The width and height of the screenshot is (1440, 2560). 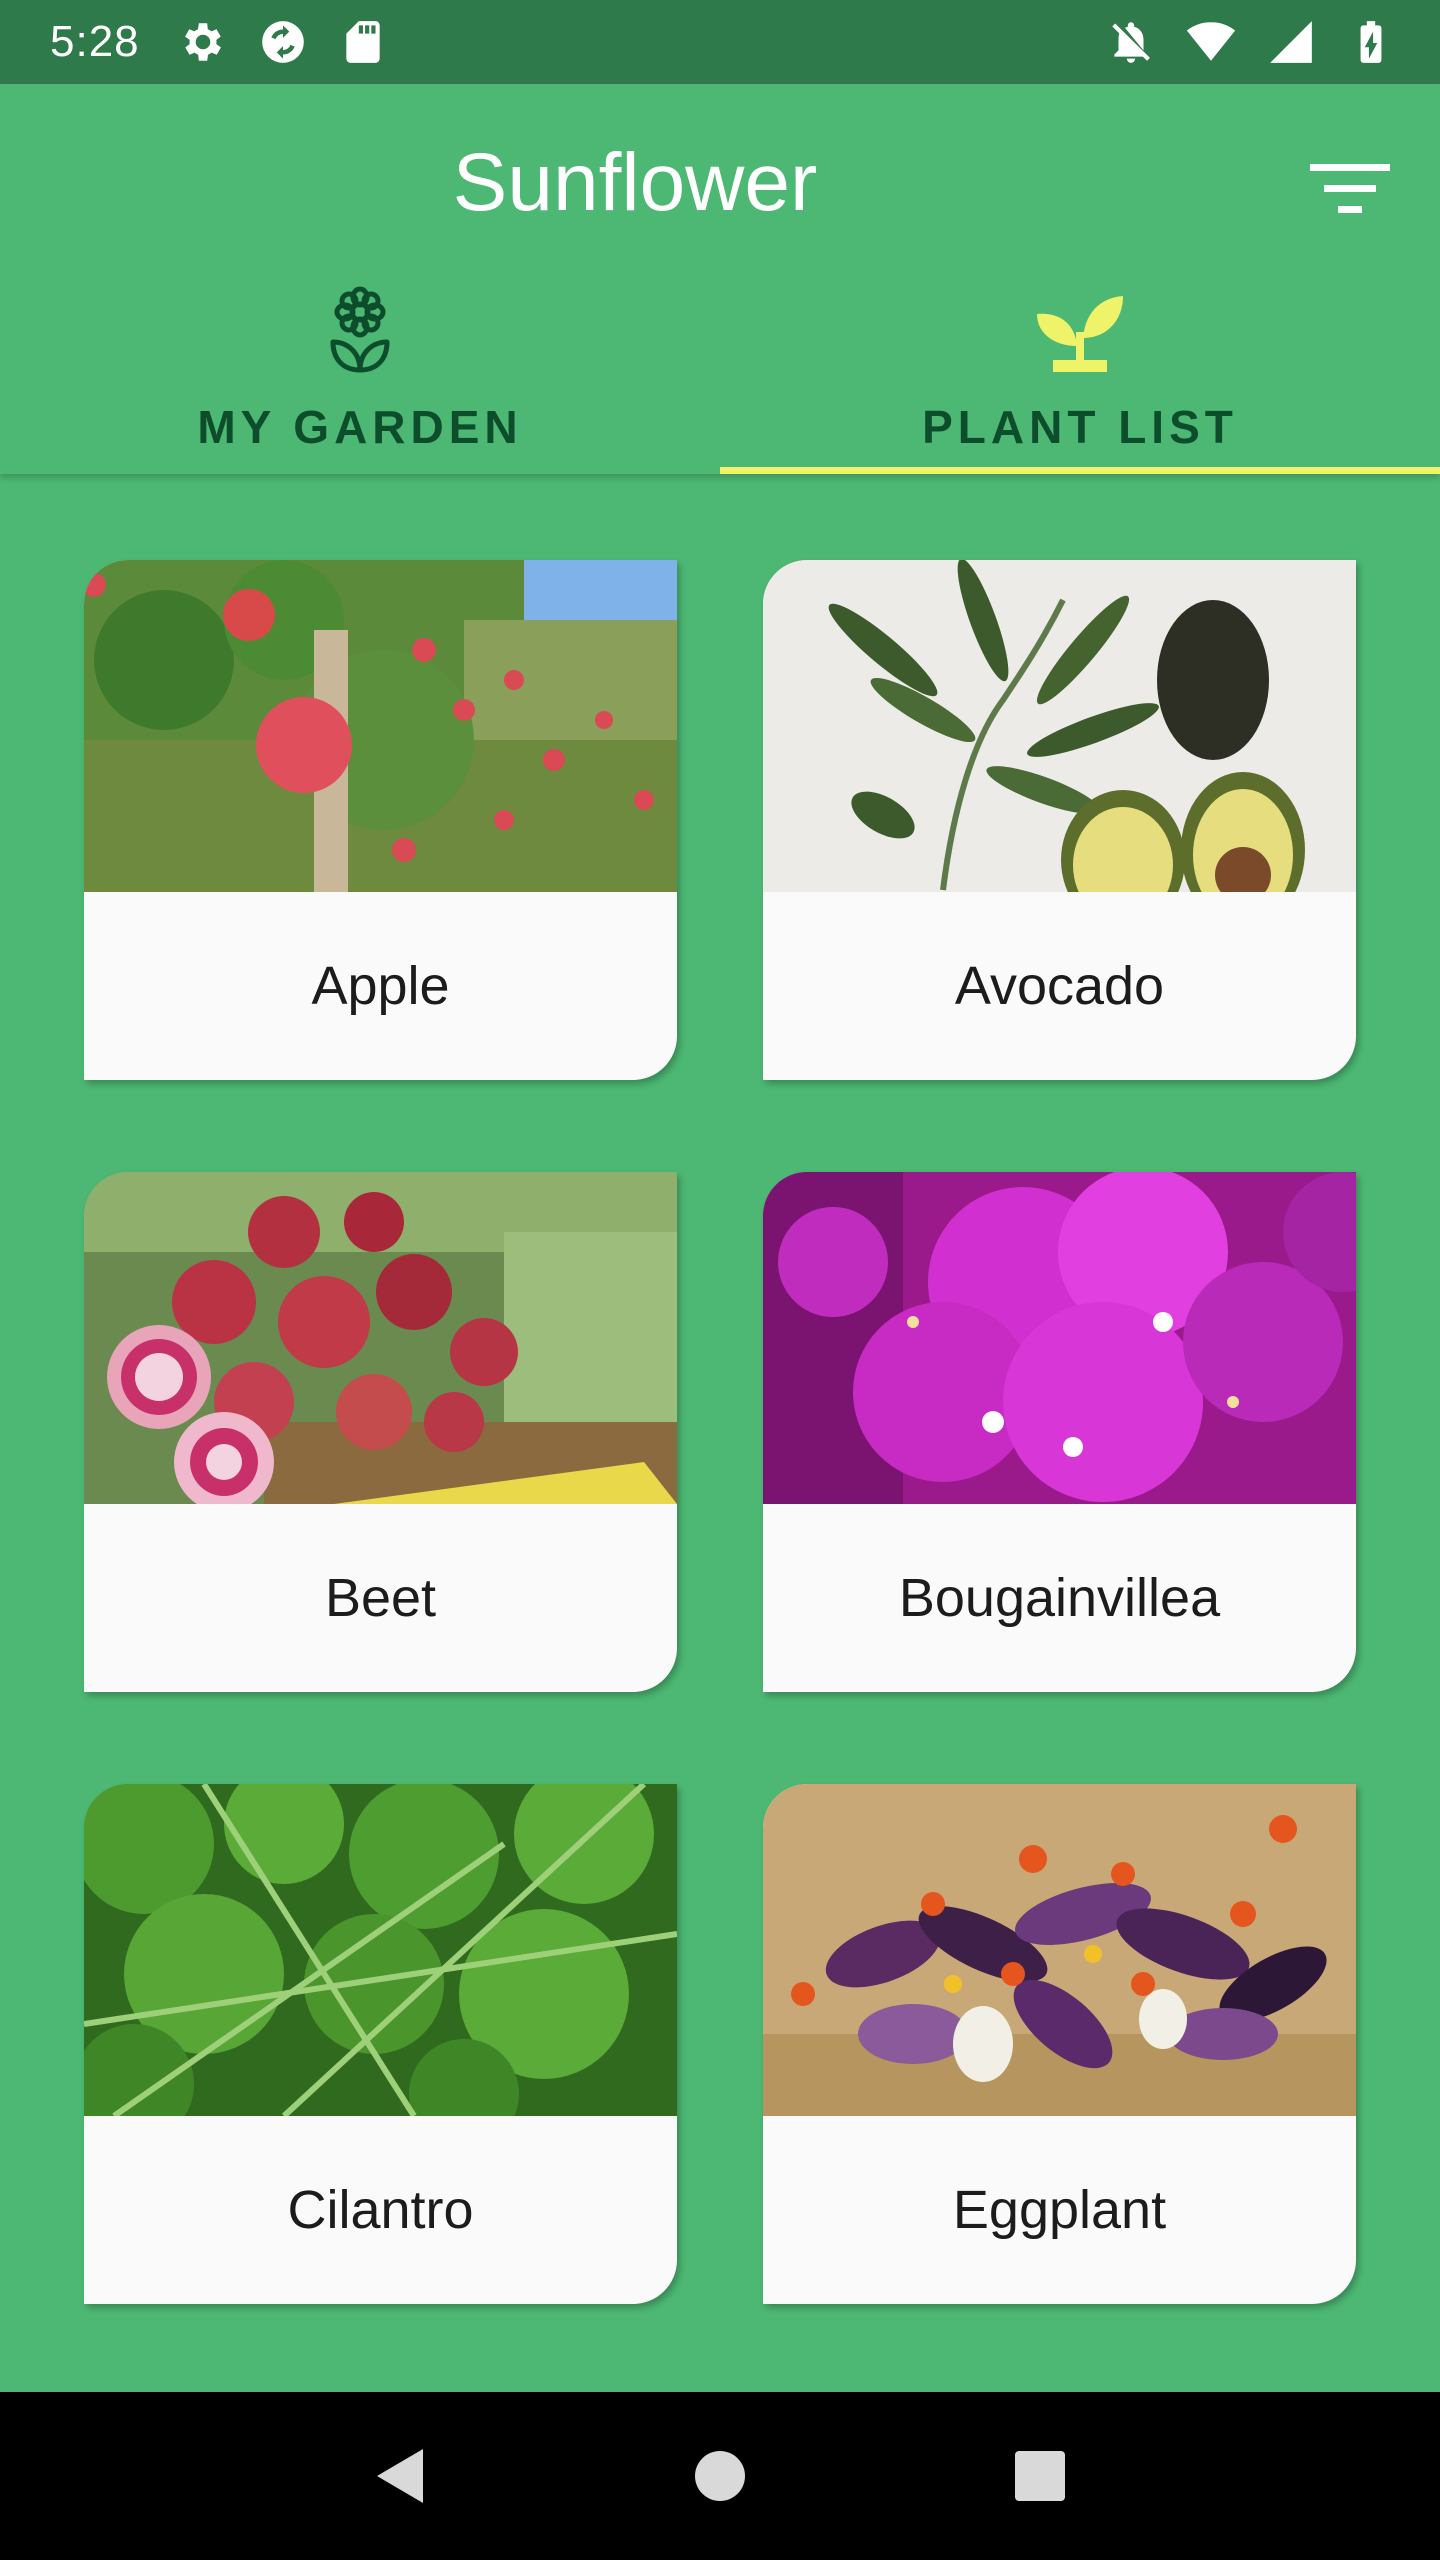 I want to click on status-left: 5:28, so click(x=219, y=42).